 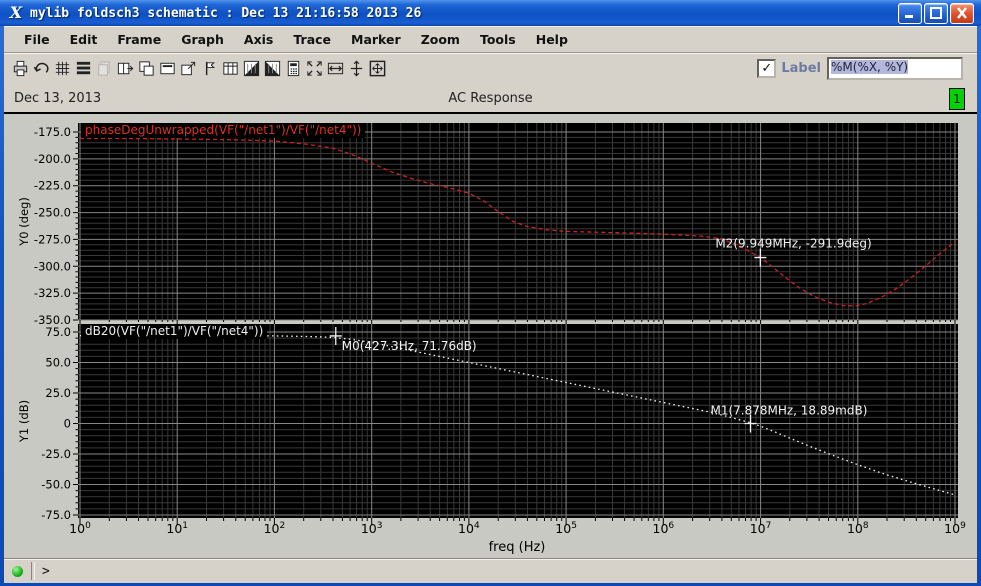 I want to click on y-tick-label: -175.0, so click(x=52, y=132).